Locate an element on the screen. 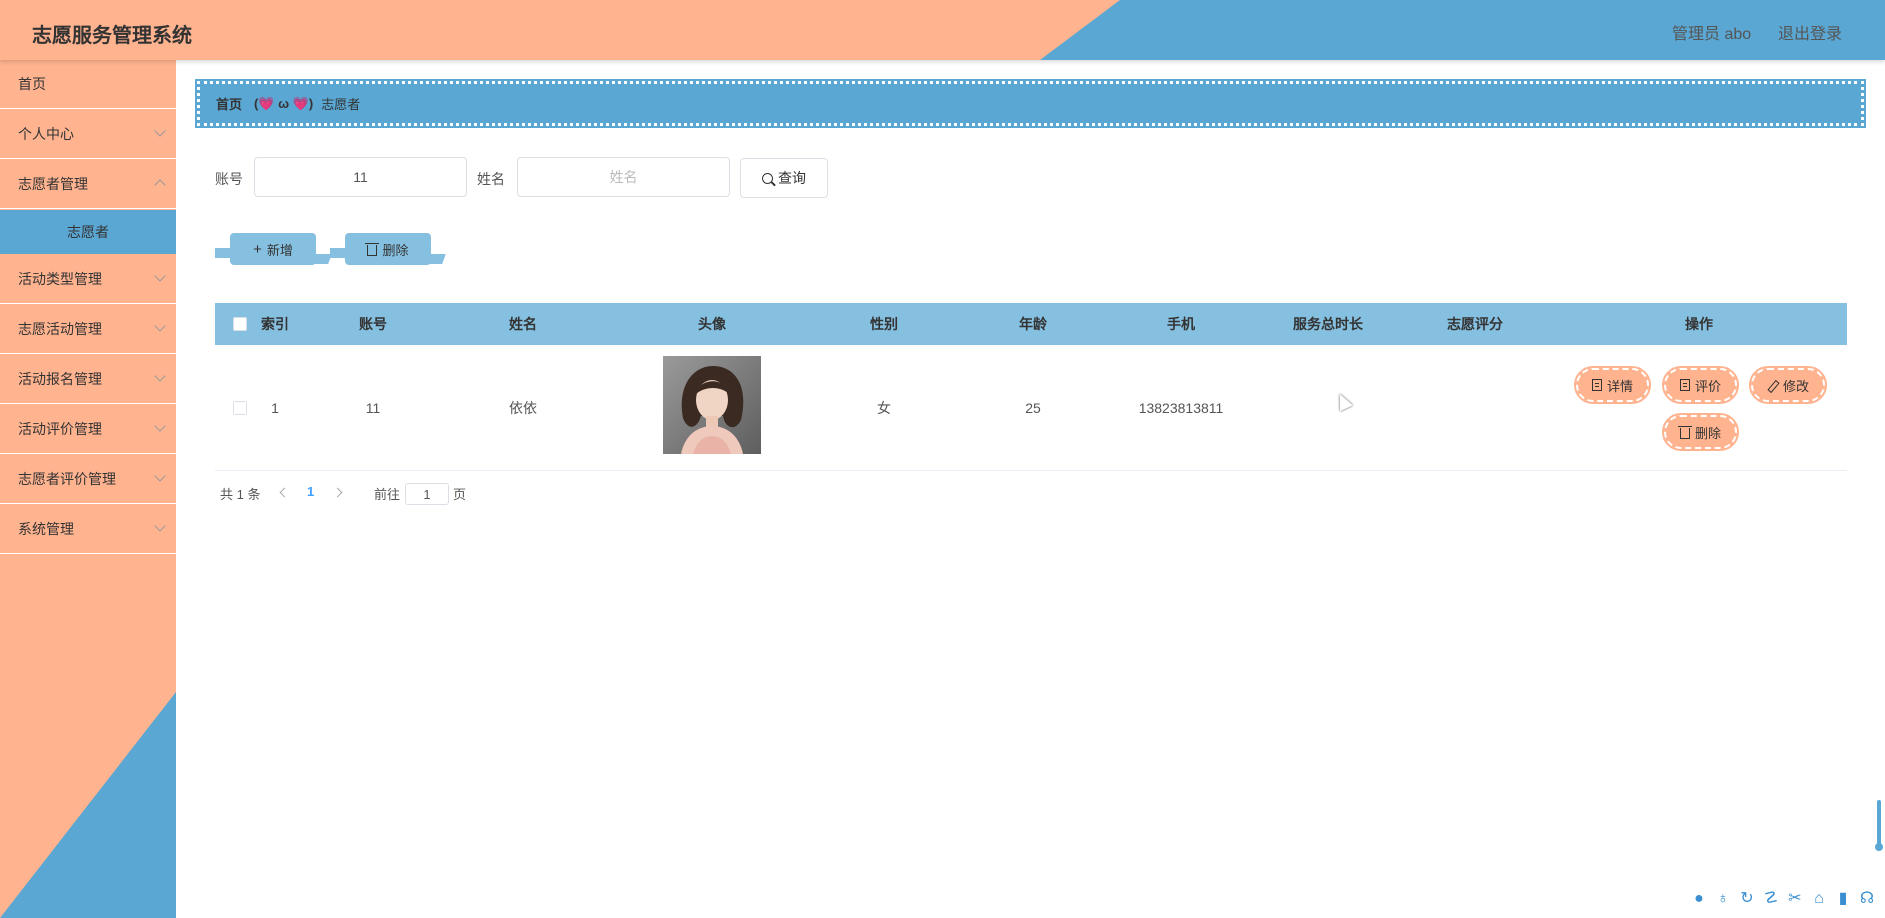 This screenshot has height=918, width=1885. cell-index: 1 is located at coordinates (275, 408).